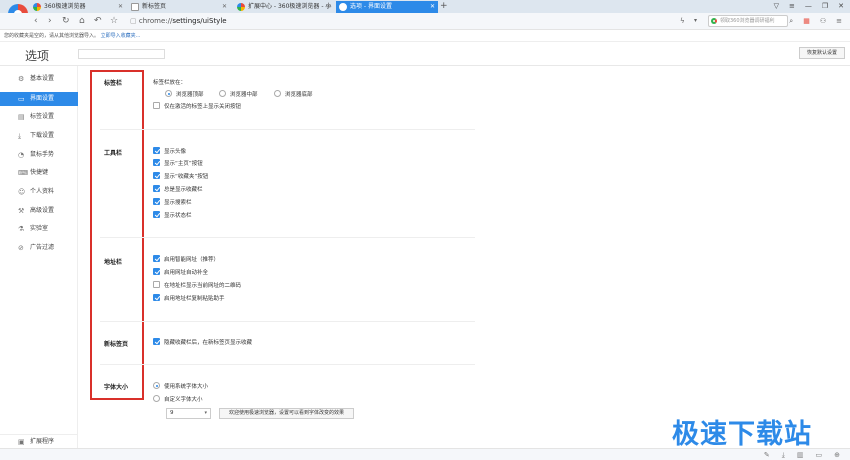 This screenshot has height=460, width=850. What do you see at coordinates (819, 455) in the screenshot?
I see `window-icon: ▭` at bounding box center [819, 455].